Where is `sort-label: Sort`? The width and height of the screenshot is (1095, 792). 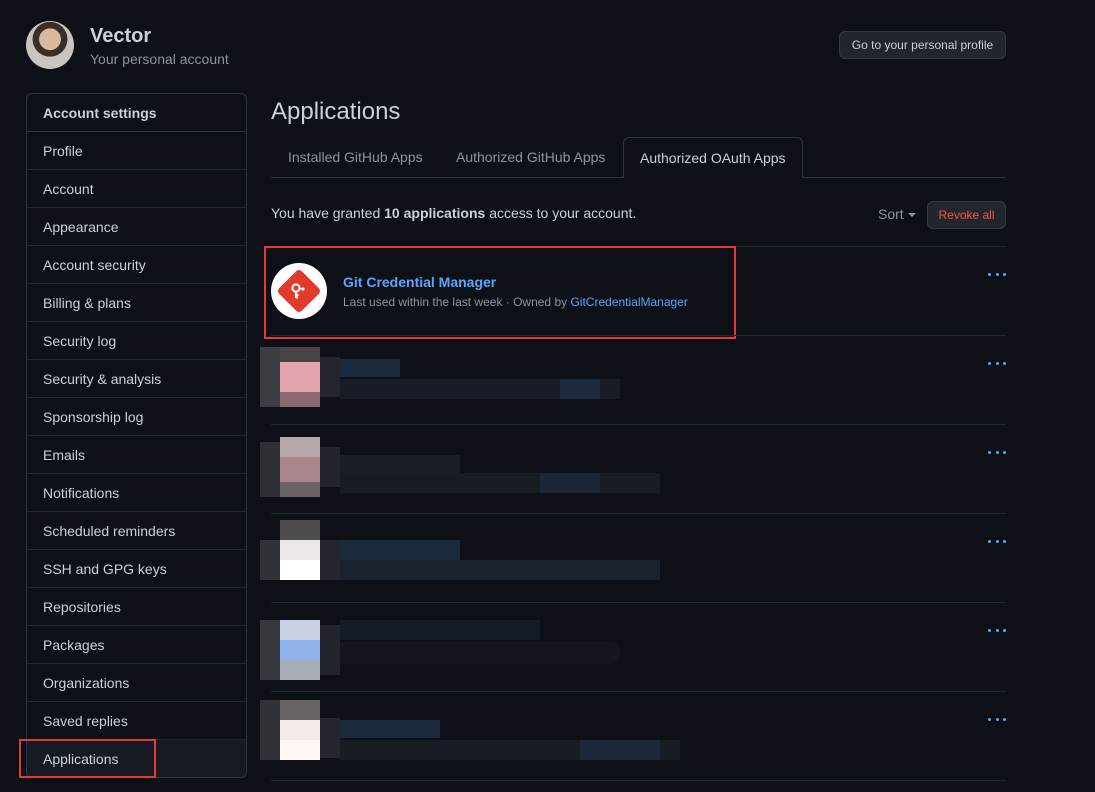 sort-label: Sort is located at coordinates (891, 214).